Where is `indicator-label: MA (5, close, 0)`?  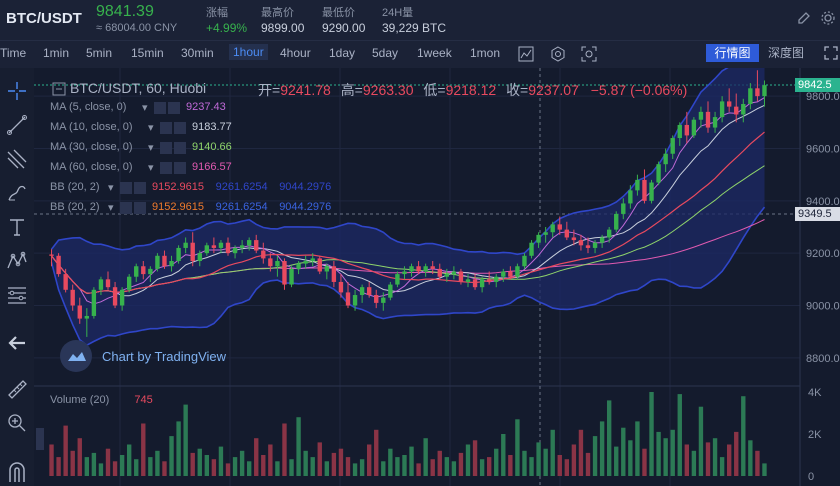 indicator-label: MA (5, close, 0) is located at coordinates (88, 107).